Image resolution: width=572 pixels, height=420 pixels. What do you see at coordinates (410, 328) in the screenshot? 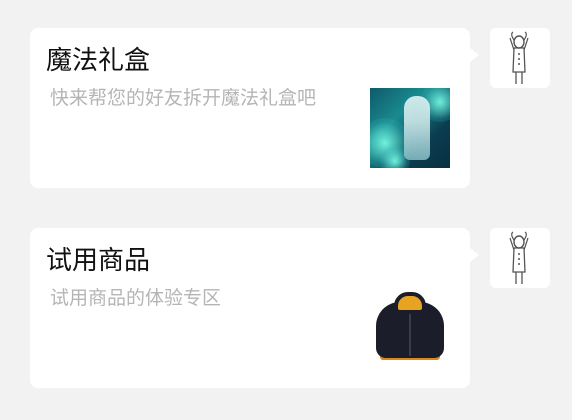
I see `jacket-thumbnail` at bounding box center [410, 328].